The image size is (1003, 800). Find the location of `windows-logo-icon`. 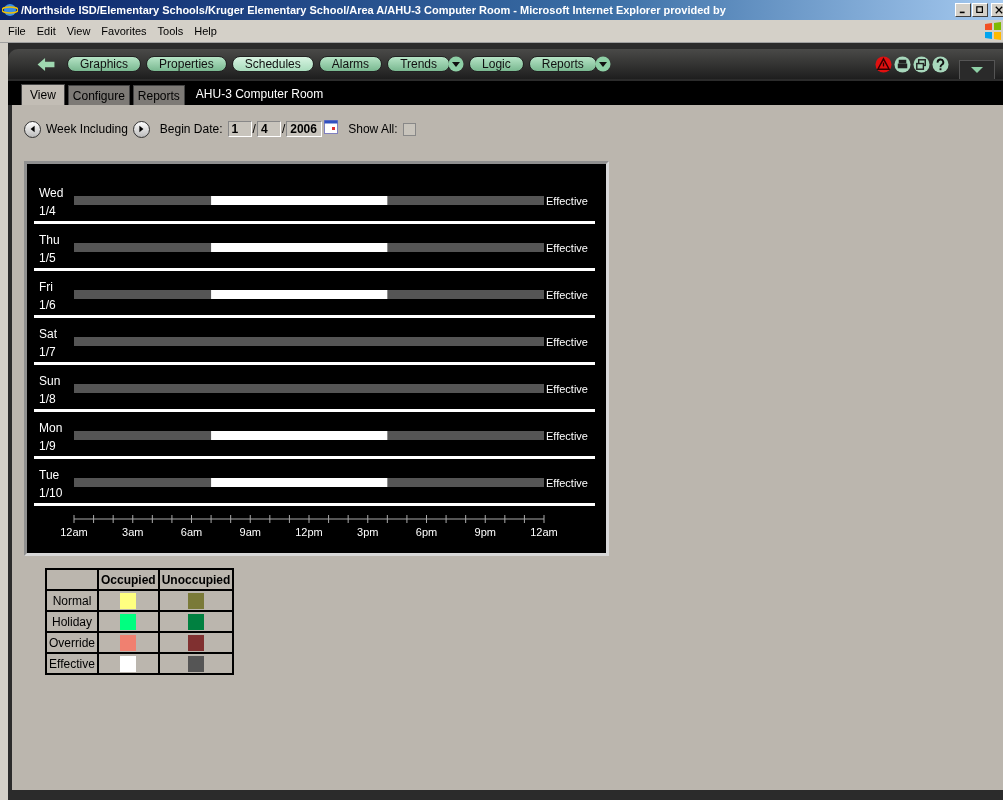

windows-logo-icon is located at coordinates (993, 31).